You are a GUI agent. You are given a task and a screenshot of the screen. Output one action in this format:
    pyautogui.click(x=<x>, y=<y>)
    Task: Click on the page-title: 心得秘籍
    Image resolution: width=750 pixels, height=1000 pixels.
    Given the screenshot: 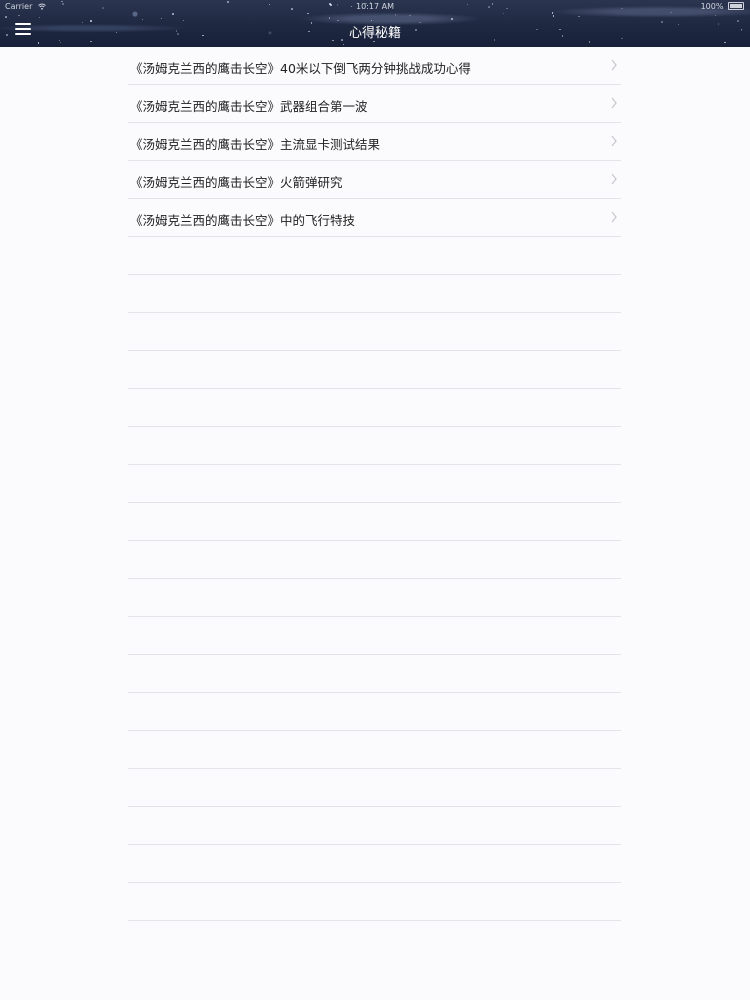 What is the action you would take?
    pyautogui.click(x=374, y=33)
    